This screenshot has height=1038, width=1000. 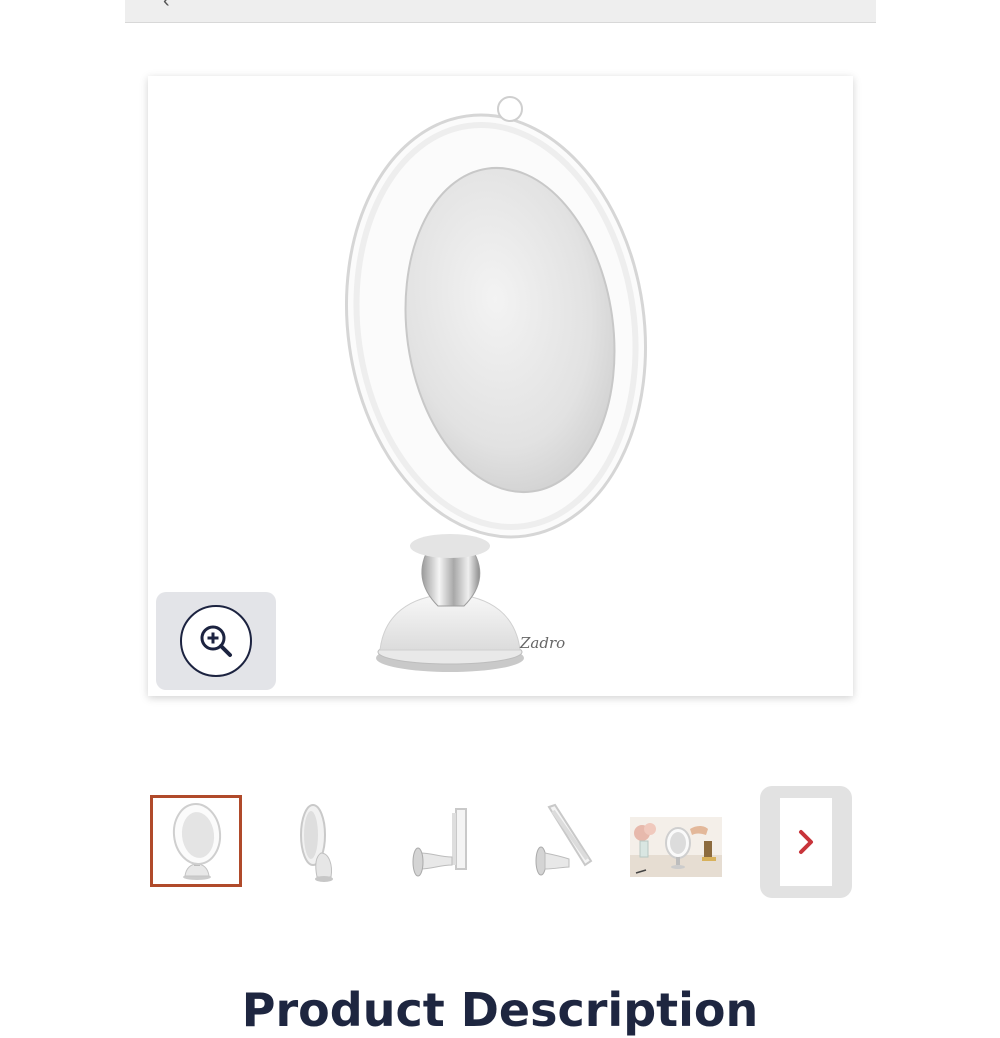 What do you see at coordinates (500, 1010) in the screenshot?
I see `product-description-heading: Product Description` at bounding box center [500, 1010].